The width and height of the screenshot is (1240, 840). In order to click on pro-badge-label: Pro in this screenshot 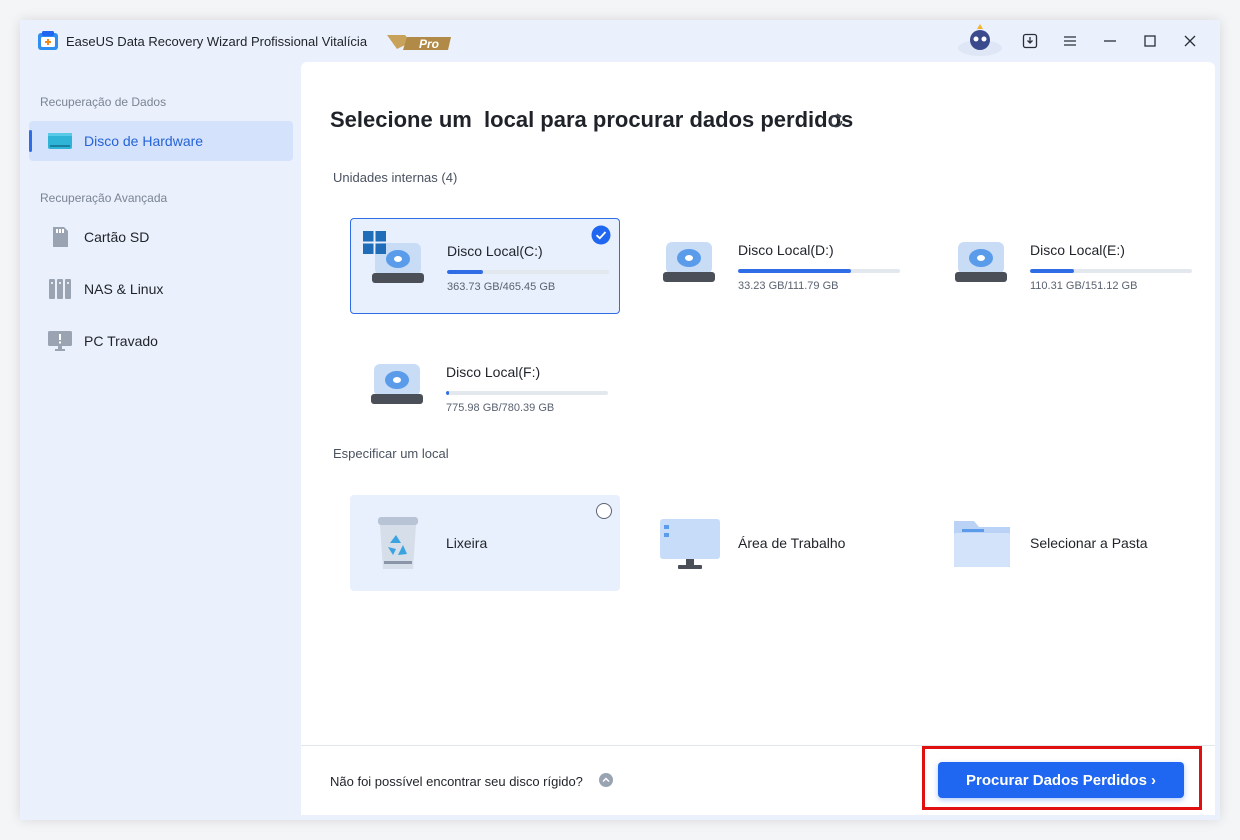, I will do `click(429, 44)`.